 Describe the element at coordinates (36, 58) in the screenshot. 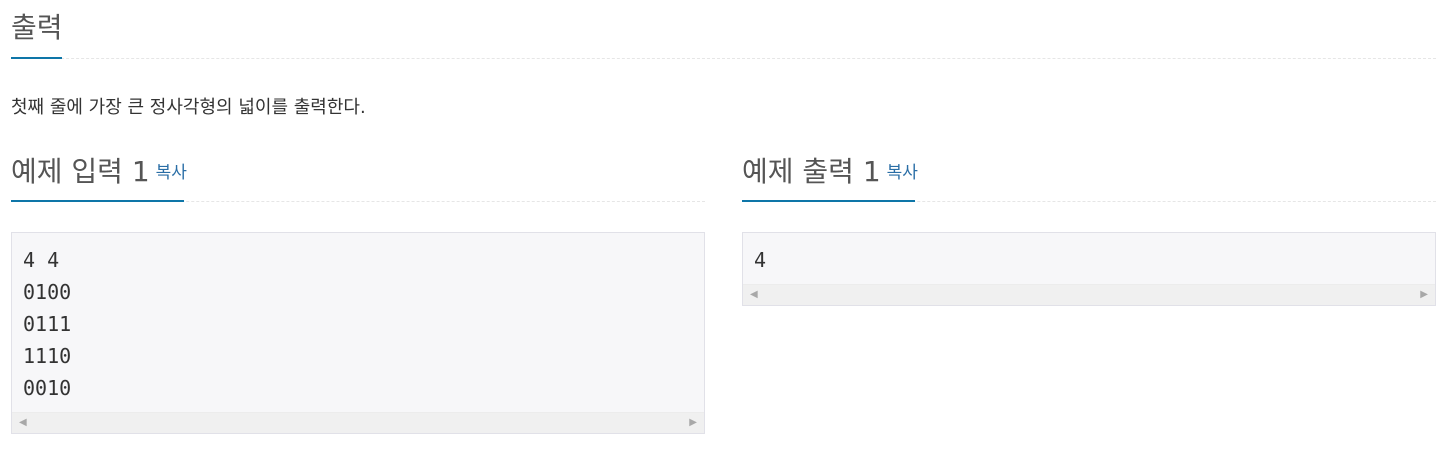

I see `output-title-underline` at that location.